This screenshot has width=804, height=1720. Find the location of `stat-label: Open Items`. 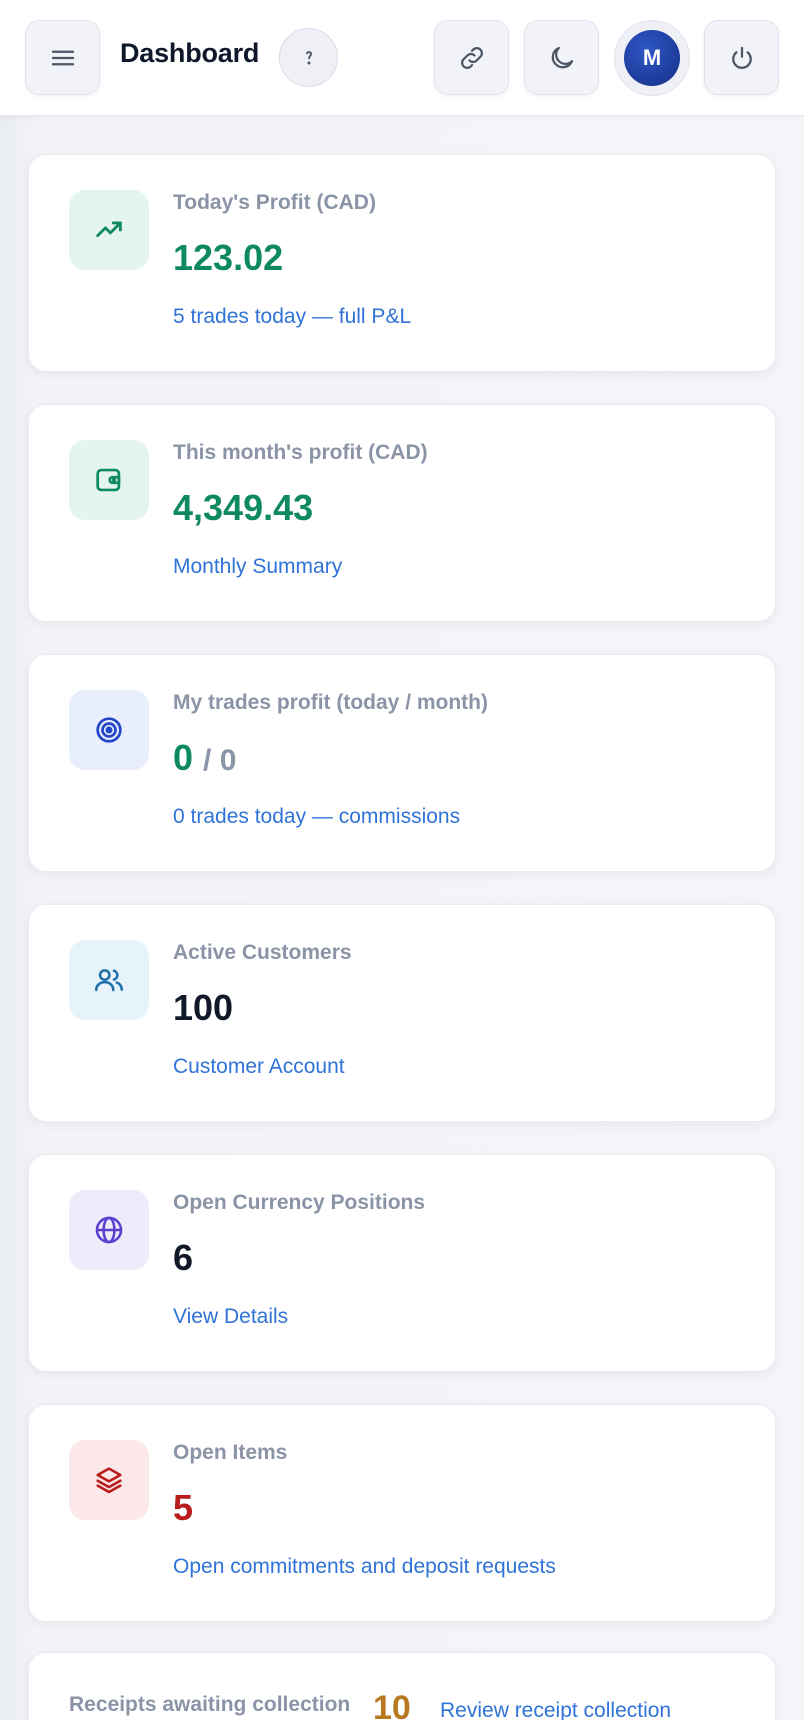

stat-label: Open Items is located at coordinates (230, 1452).